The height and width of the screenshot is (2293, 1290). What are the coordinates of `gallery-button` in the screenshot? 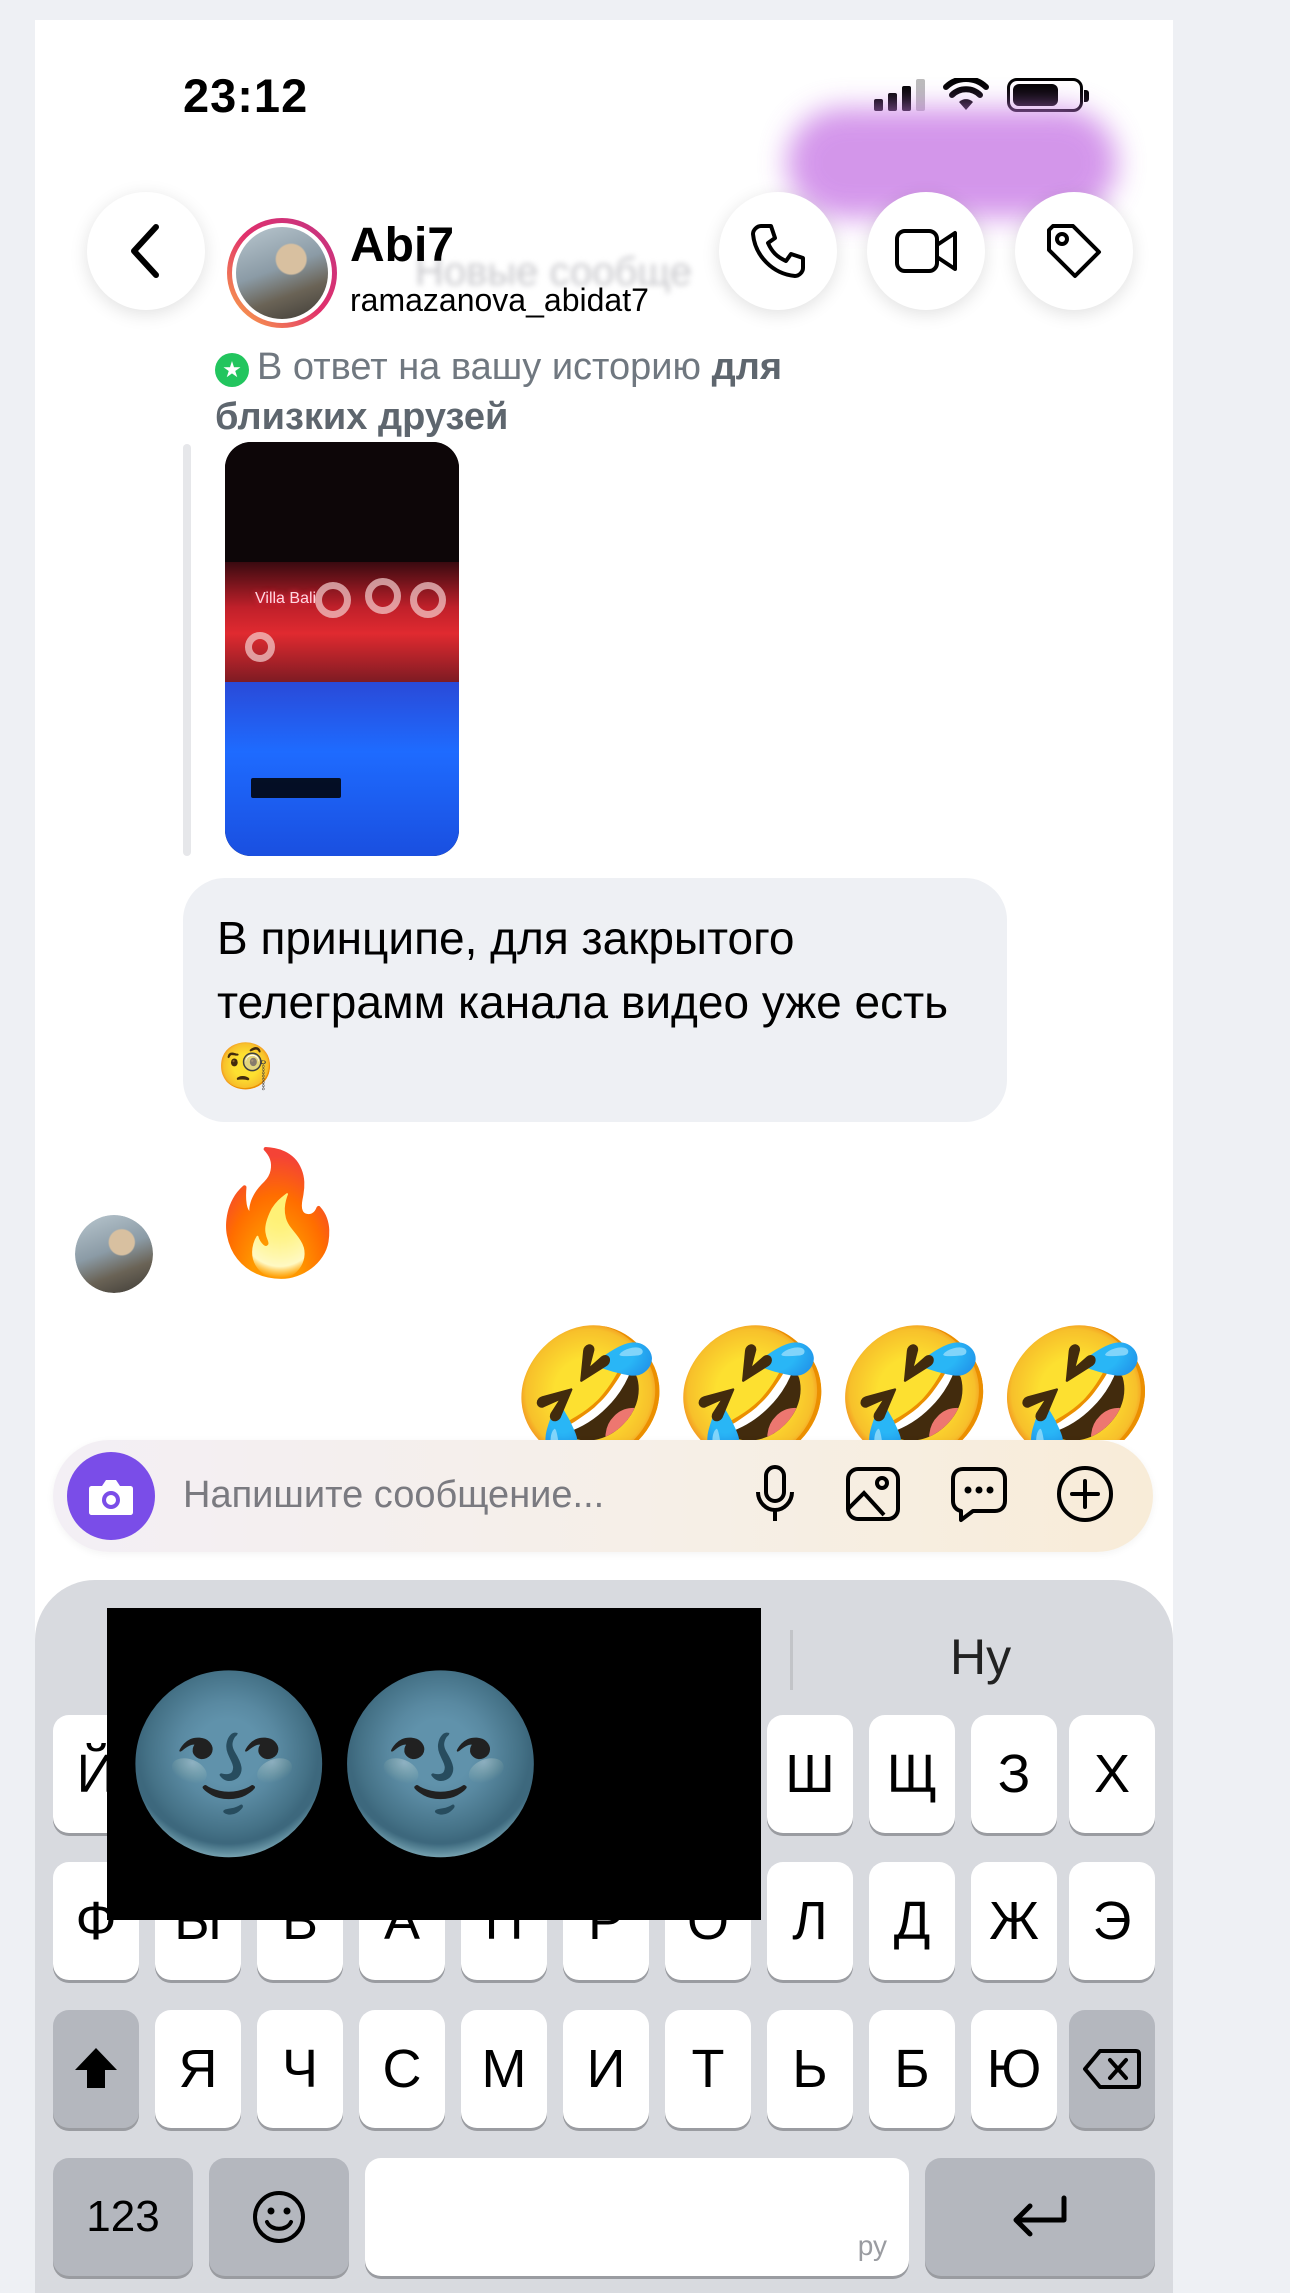 It's located at (873, 1494).